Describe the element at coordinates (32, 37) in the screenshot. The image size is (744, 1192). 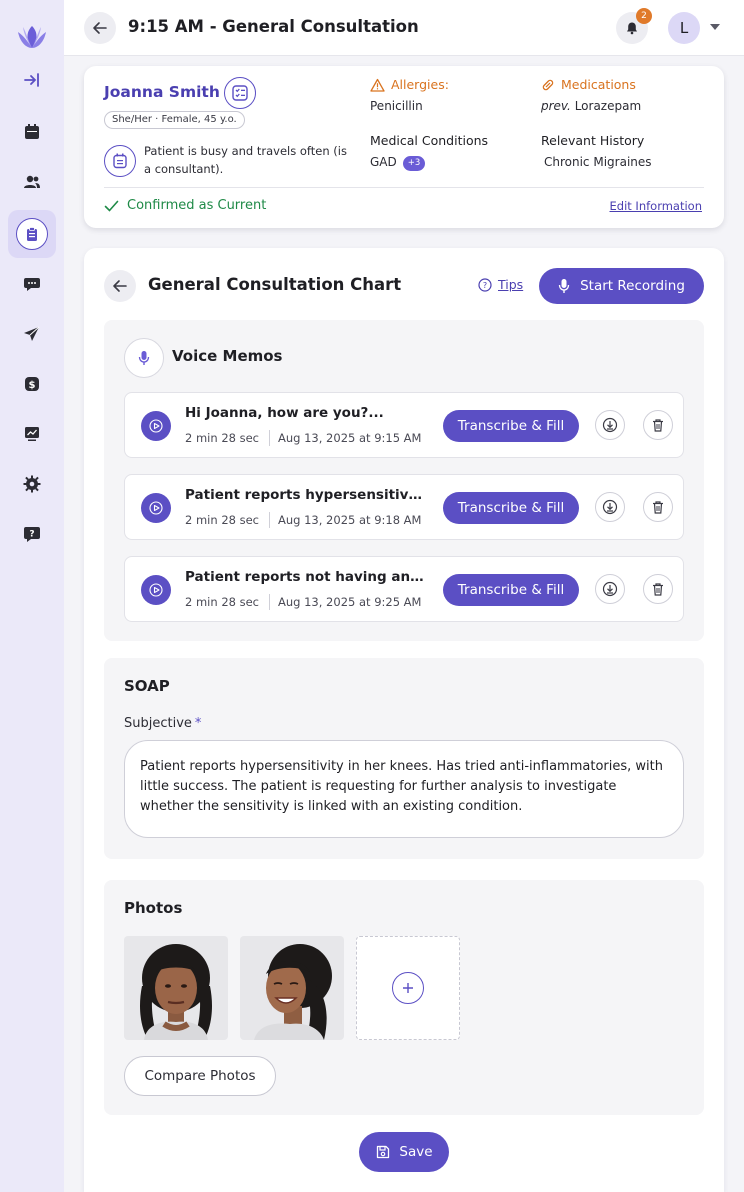
I see `lotus-logo` at that location.